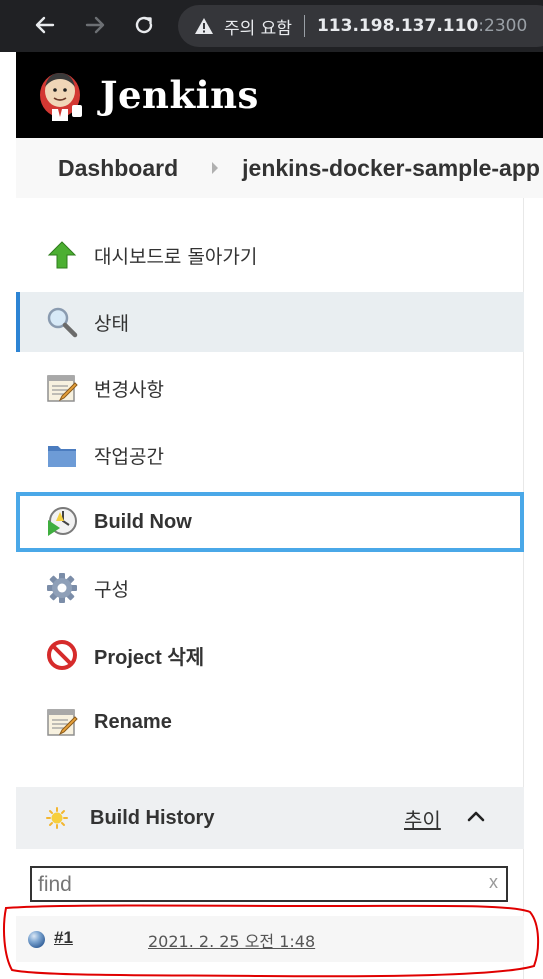 The height and width of the screenshot is (979, 543). What do you see at coordinates (391, 168) in the screenshot?
I see `breadcrumb-project: jenkins-docker-sample-app` at bounding box center [391, 168].